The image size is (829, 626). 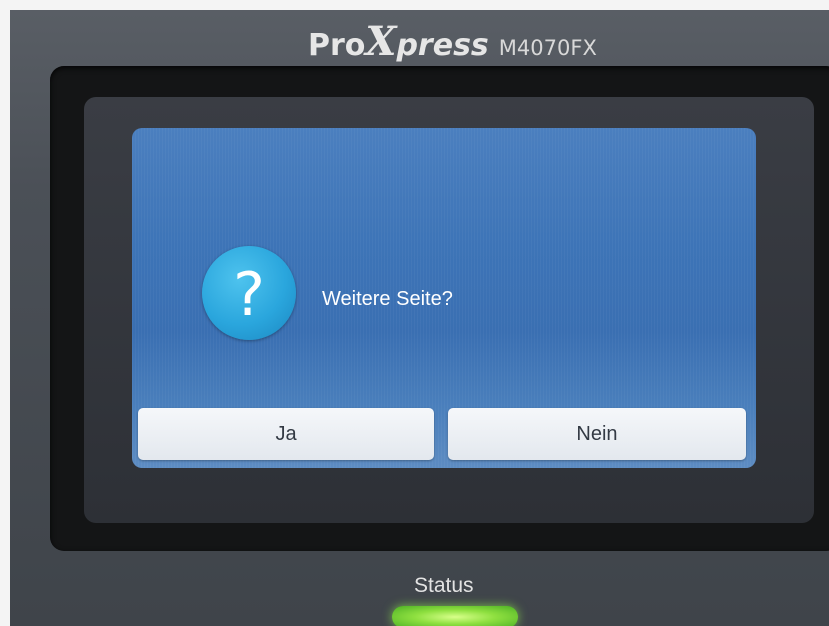 What do you see at coordinates (5, 313) in the screenshot?
I see `photo-edge-left` at bounding box center [5, 313].